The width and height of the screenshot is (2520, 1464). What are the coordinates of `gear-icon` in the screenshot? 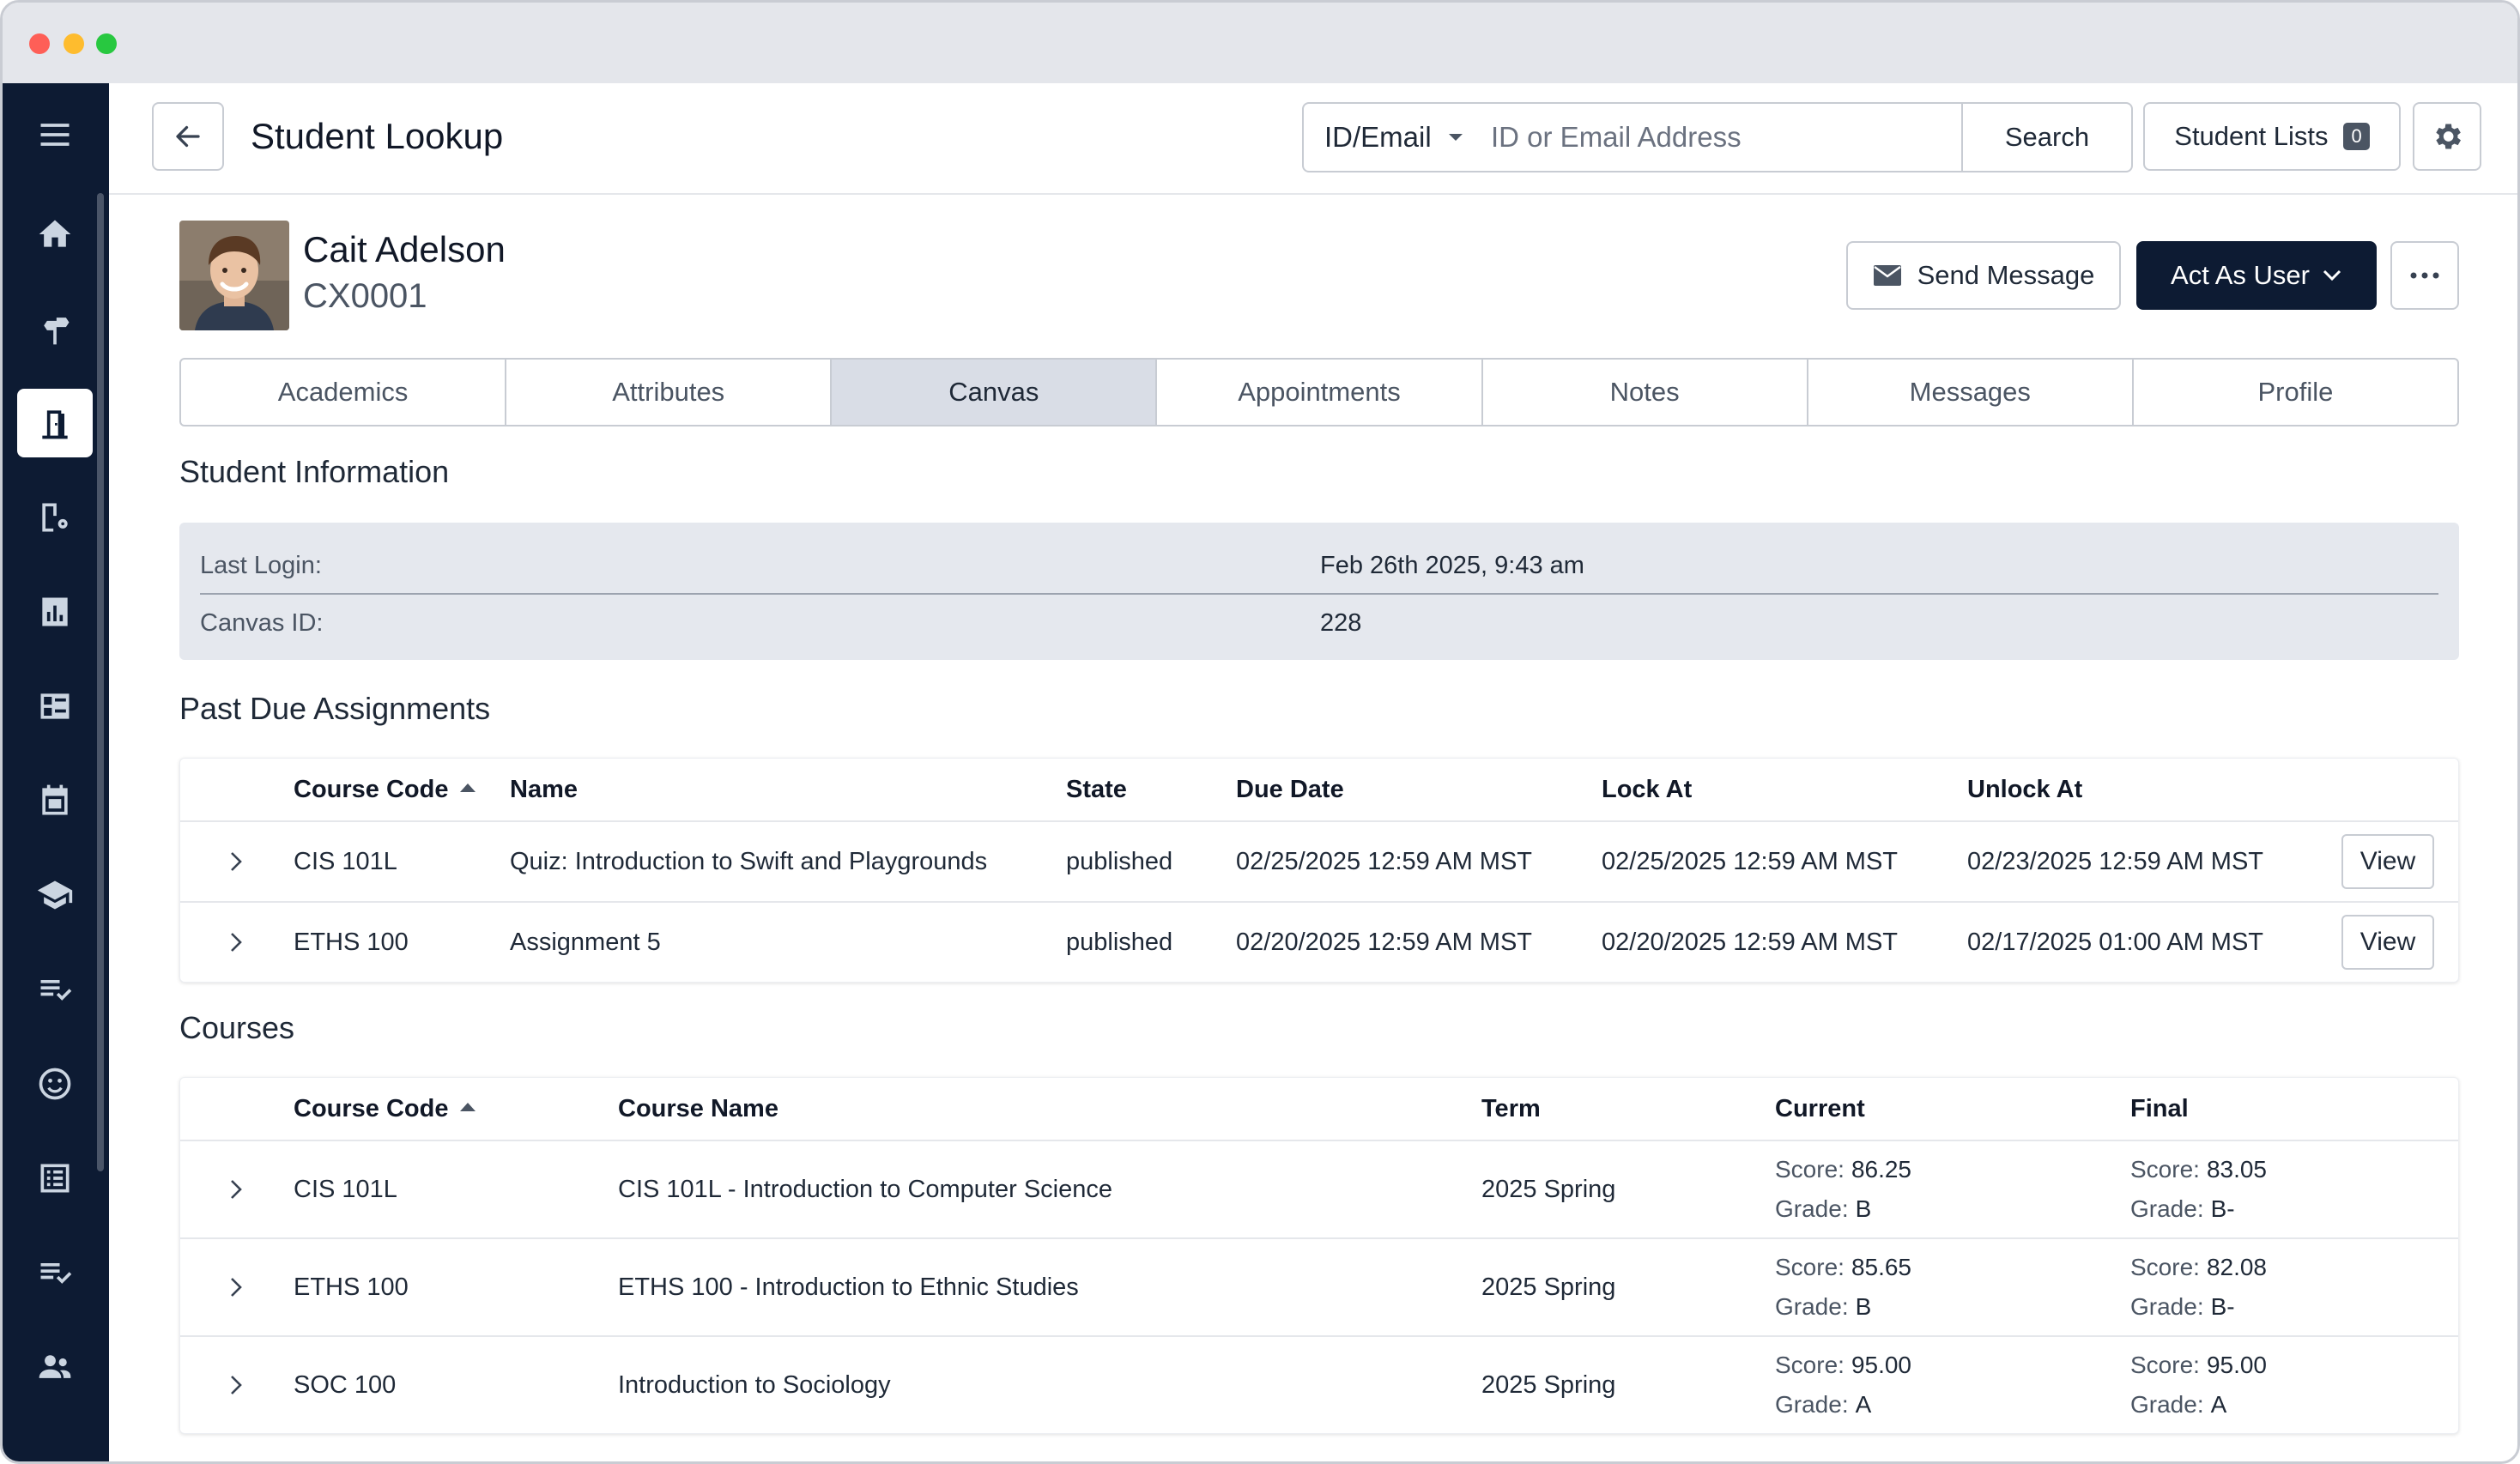 It's located at (2449, 137).